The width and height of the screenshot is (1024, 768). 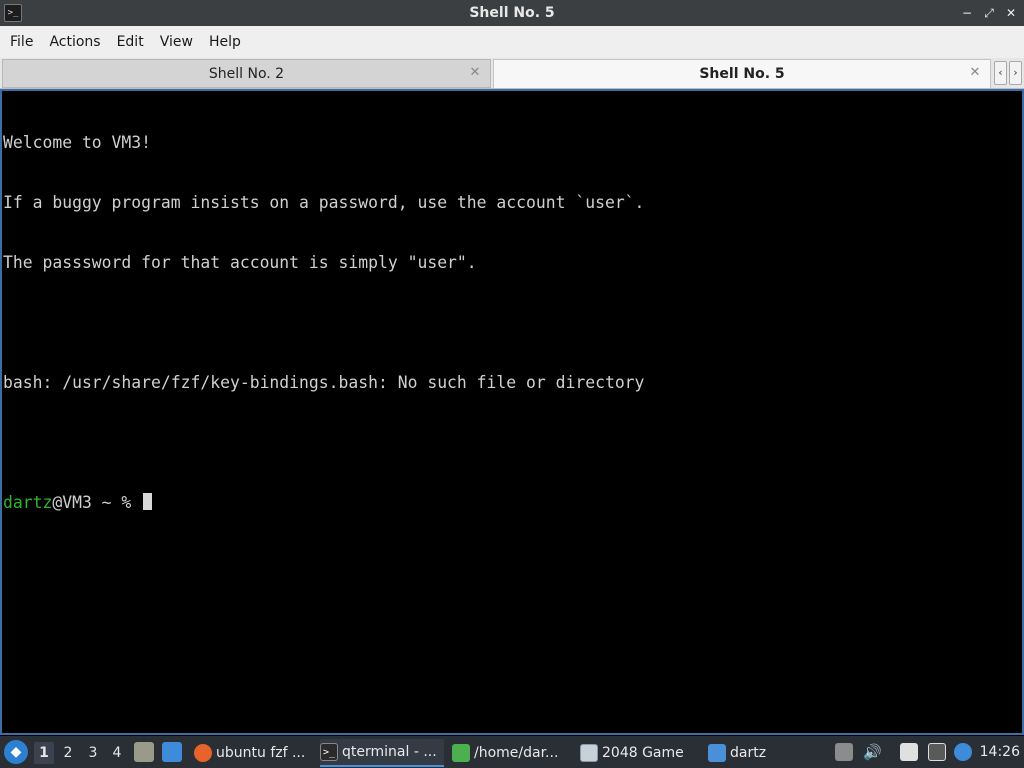 I want to click on menu-help: Help, so click(x=225, y=42).